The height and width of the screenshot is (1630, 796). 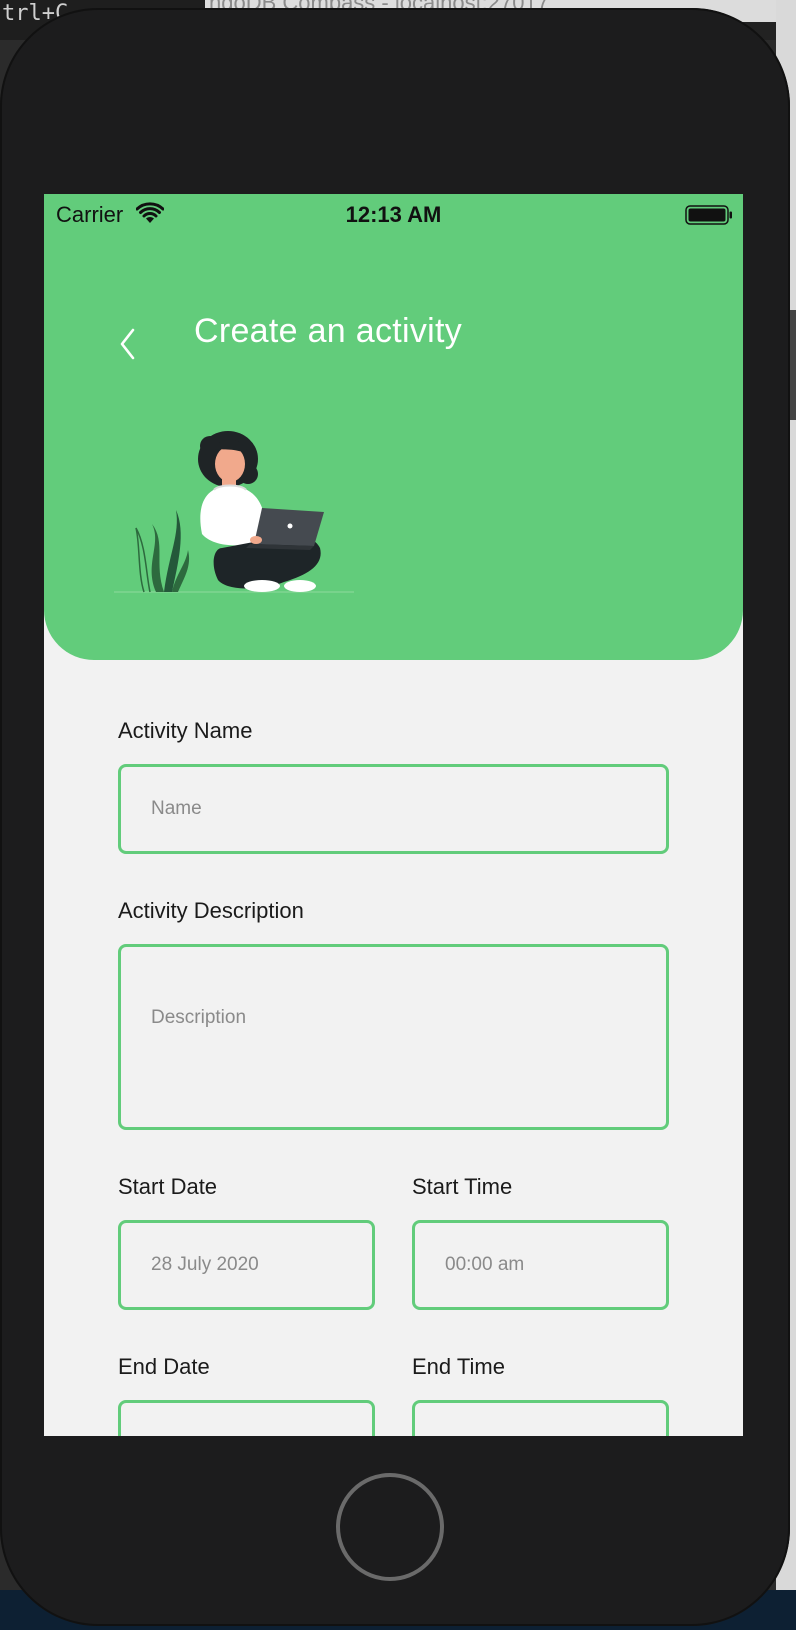 I want to click on status-bar: Carrier 12:13 AM, so click(x=393, y=214).